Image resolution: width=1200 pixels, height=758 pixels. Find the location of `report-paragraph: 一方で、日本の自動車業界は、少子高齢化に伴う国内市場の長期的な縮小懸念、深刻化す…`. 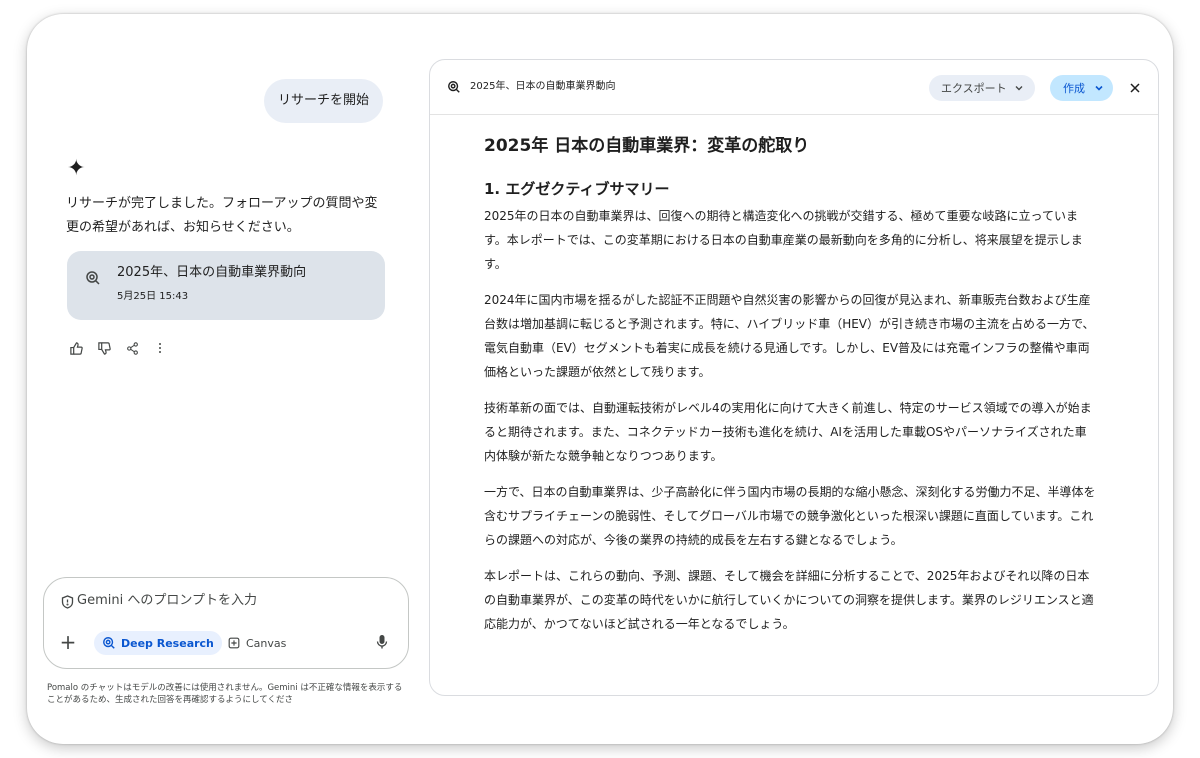

report-paragraph: 一方で、日本の自動車業界は、少子高齢化に伴う国内市場の長期的な縮小懸念、深刻化す… is located at coordinates (790, 516).